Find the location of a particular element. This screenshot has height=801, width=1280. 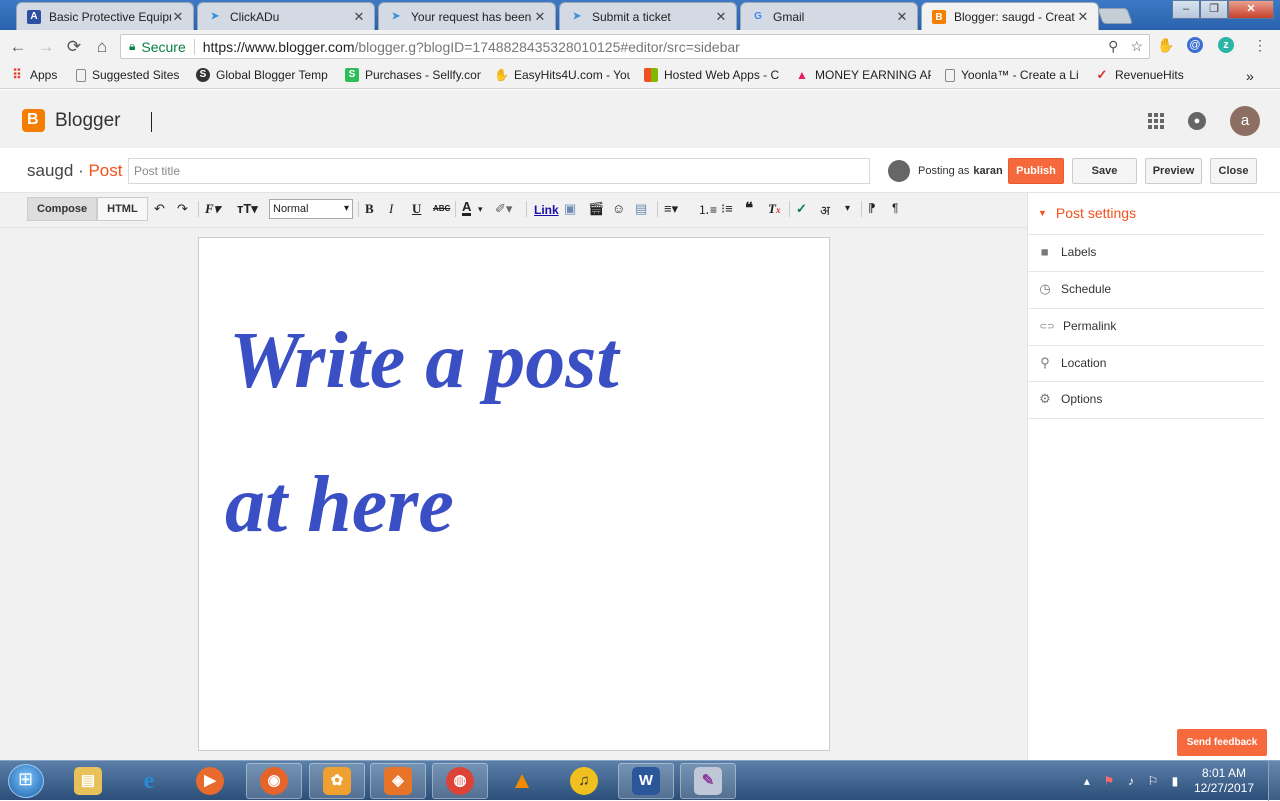

chrome-menu-icon: ⋮ is located at coordinates (1260, 45).